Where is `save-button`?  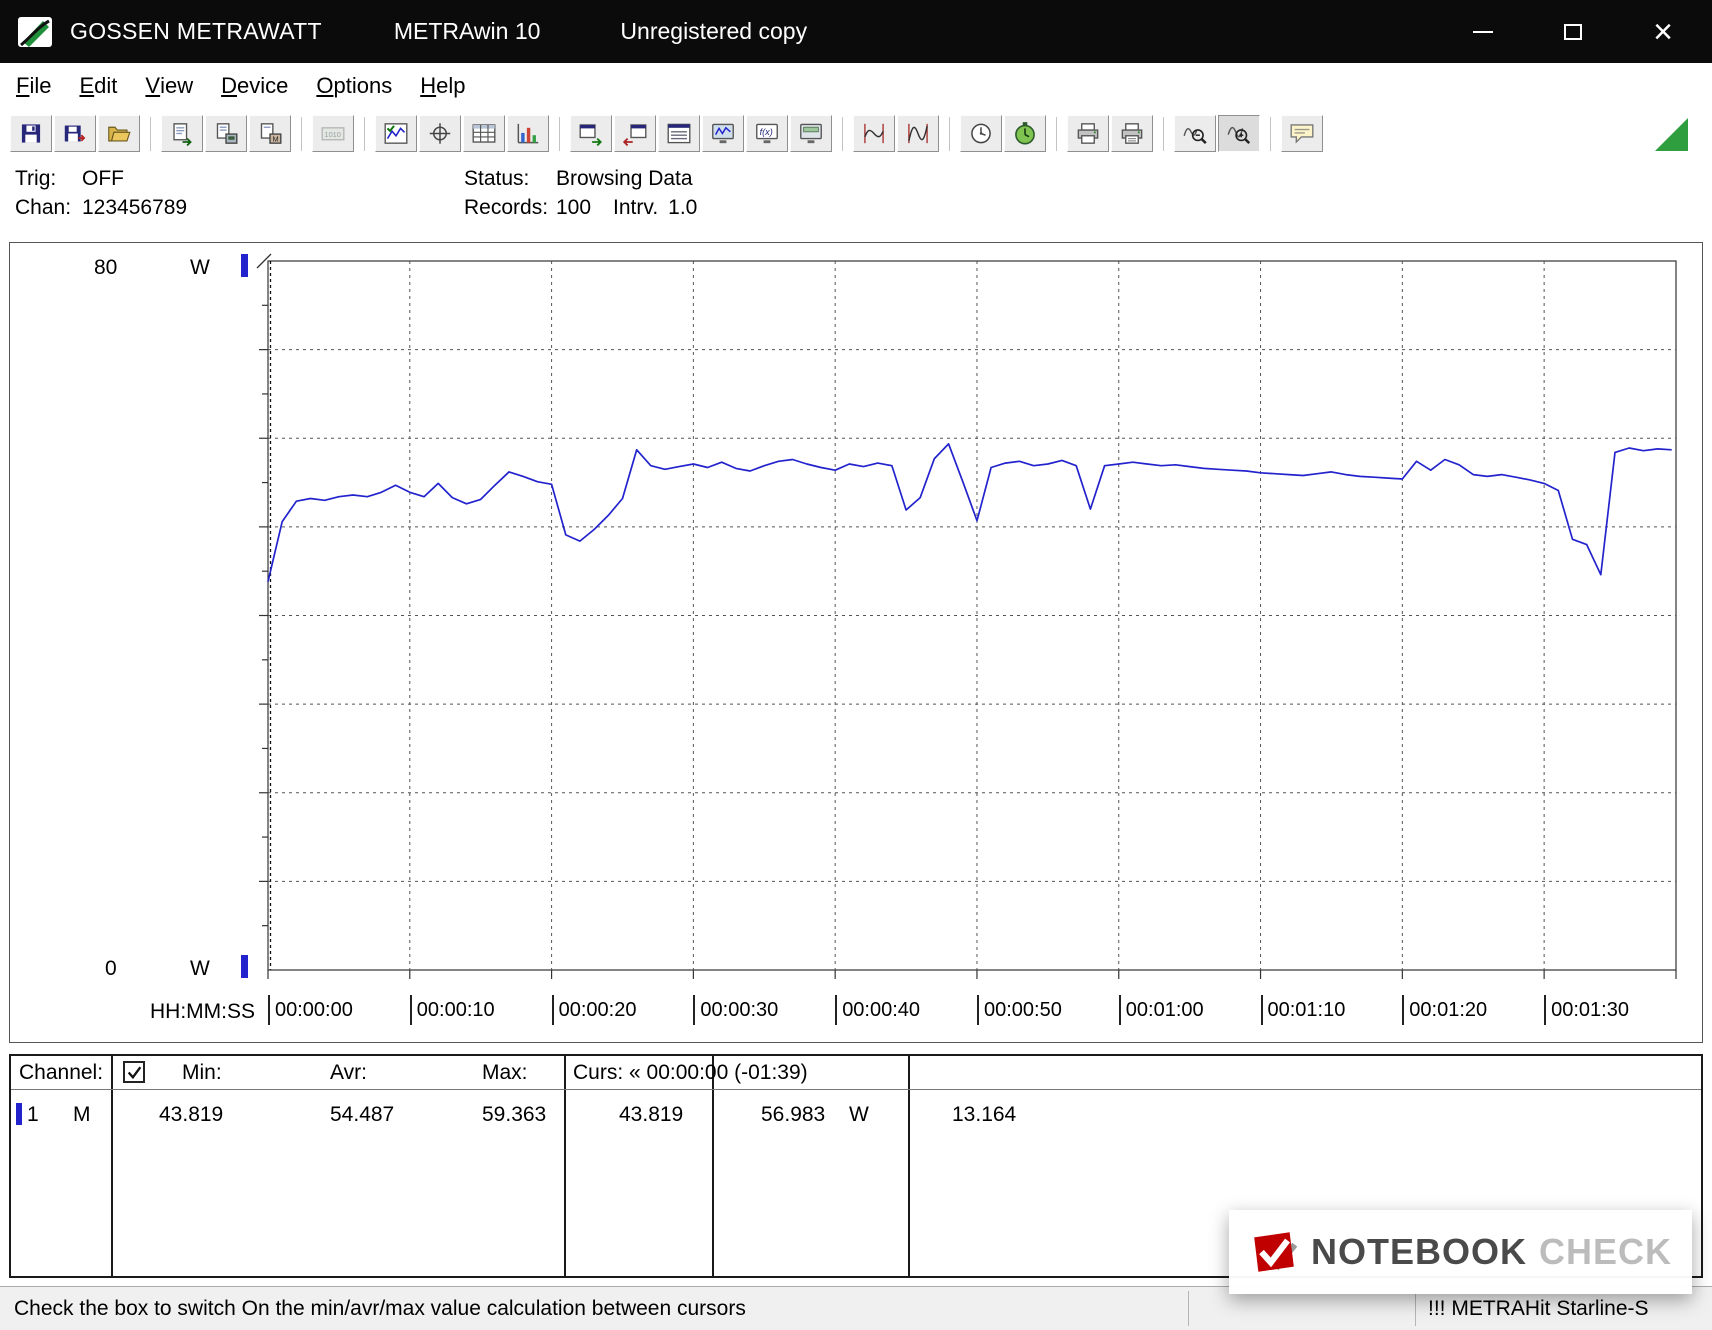
save-button is located at coordinates (31, 133).